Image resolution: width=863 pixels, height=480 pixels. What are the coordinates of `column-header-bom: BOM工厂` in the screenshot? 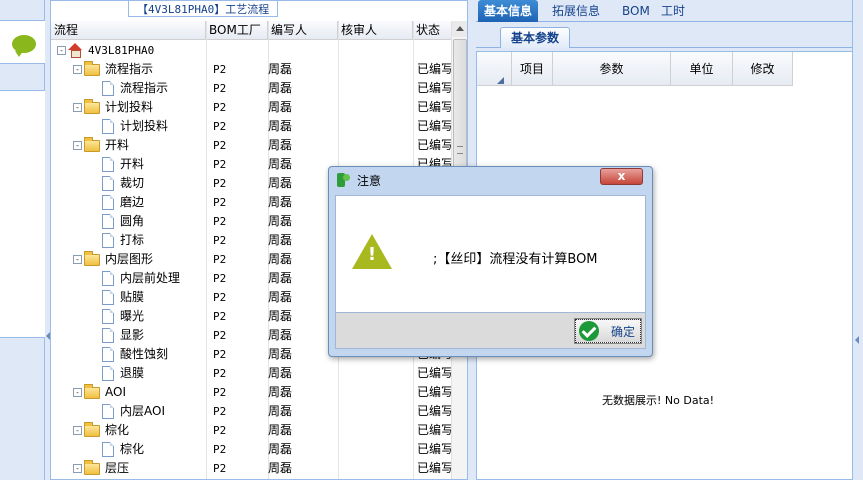 It's located at (237, 30).